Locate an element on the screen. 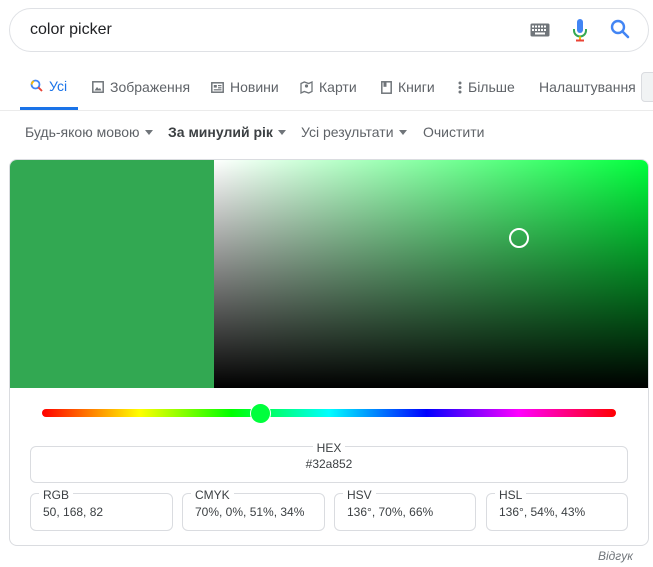 This screenshot has width=653, height=567. tab-settings: Налаштування is located at coordinates (587, 87).